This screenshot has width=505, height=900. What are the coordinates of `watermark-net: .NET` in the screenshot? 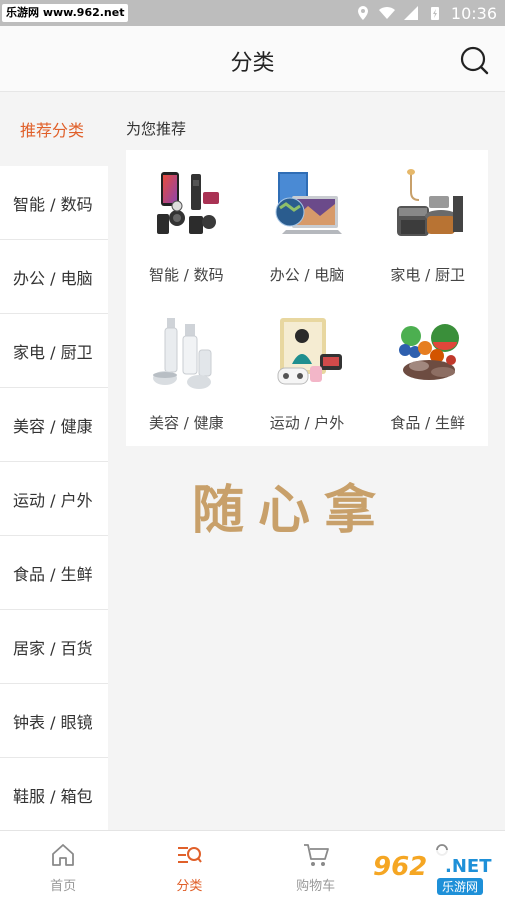 It's located at (468, 866).